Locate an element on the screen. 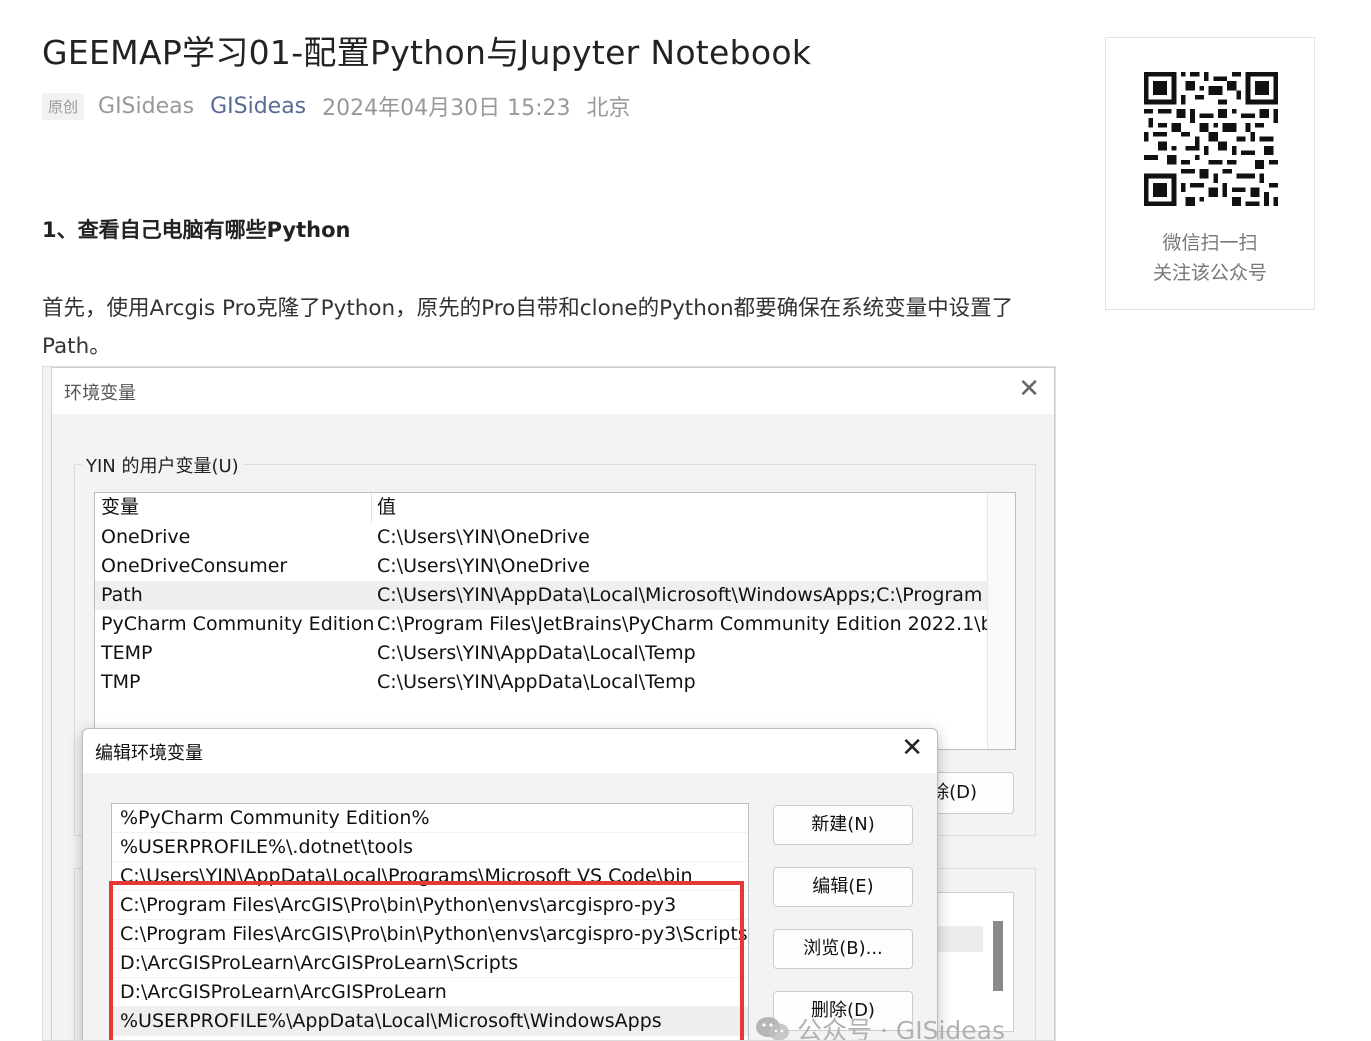 Image resolution: width=1371 pixels, height=1041 pixels. table-scrollbar is located at coordinates (1001, 621).